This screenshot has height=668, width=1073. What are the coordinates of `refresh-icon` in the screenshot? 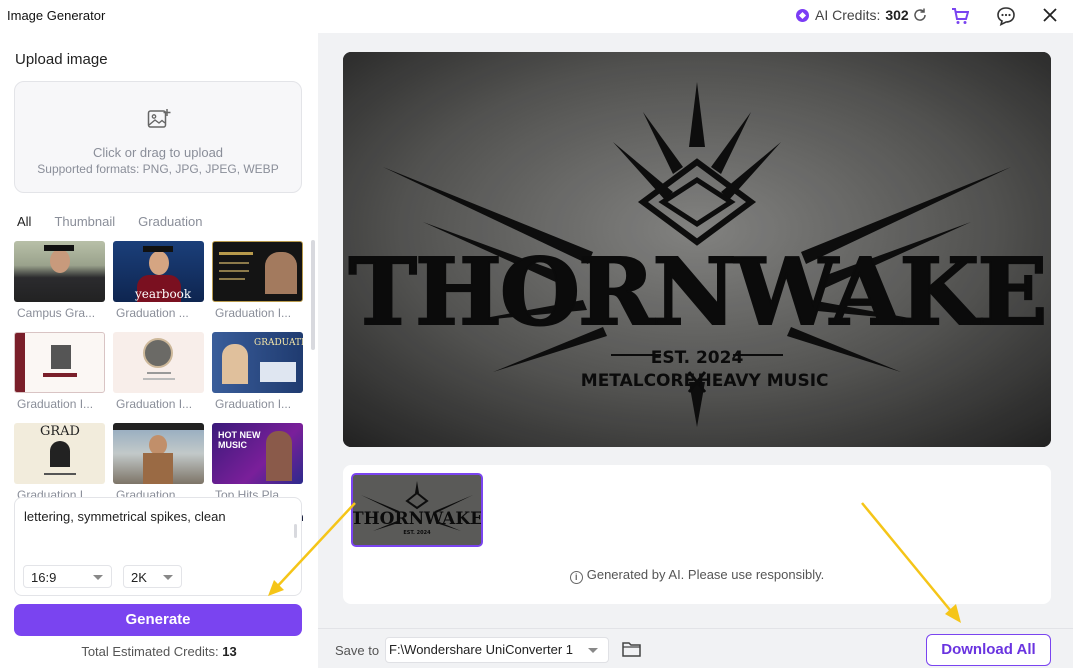 It's located at (920, 15).